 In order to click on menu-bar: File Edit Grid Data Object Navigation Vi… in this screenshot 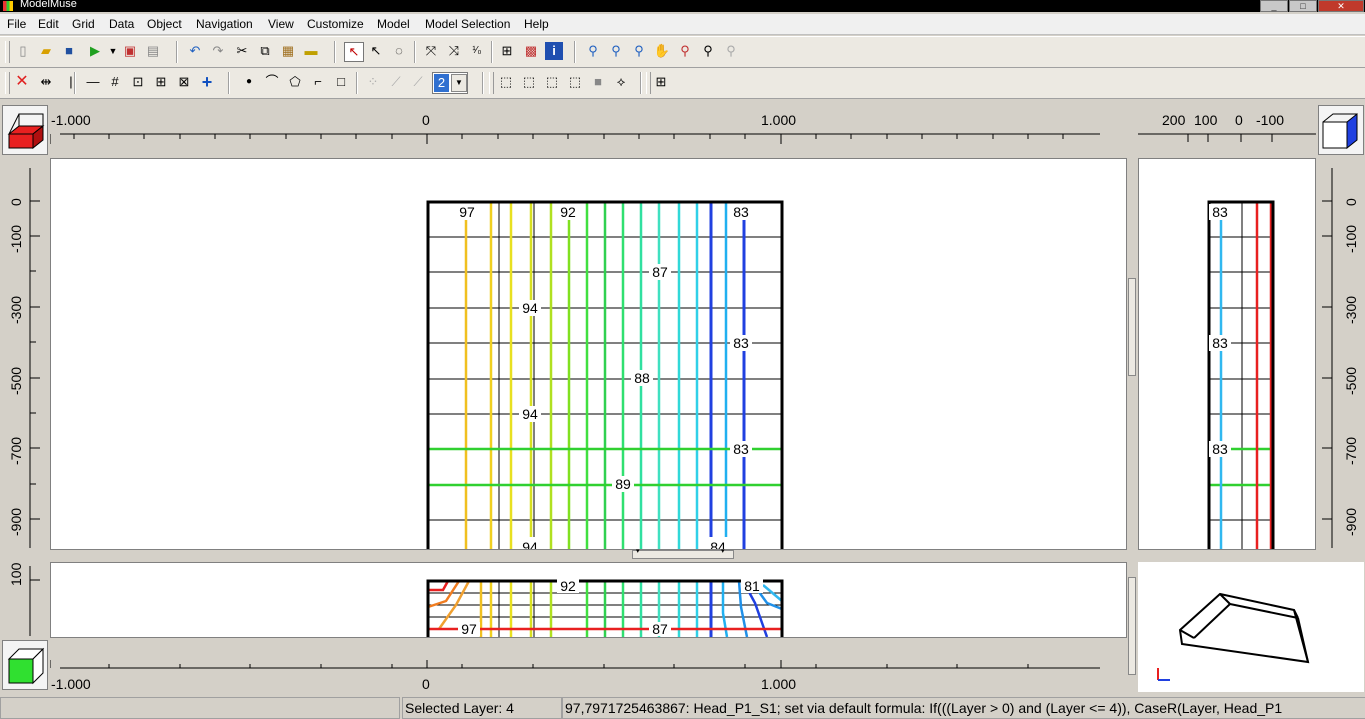, I will do `click(682, 24)`.